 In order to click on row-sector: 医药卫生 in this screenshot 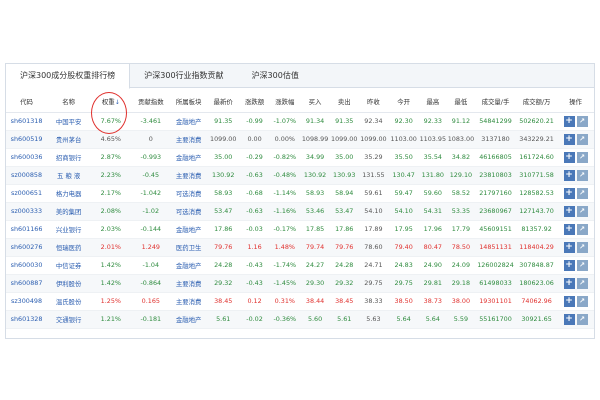, I will do `click(189, 247)`.